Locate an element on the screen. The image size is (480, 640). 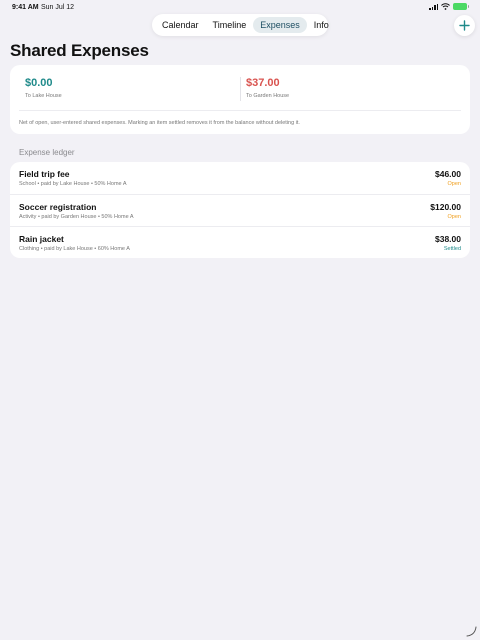
cellular-signal-icon is located at coordinates (433, 6).